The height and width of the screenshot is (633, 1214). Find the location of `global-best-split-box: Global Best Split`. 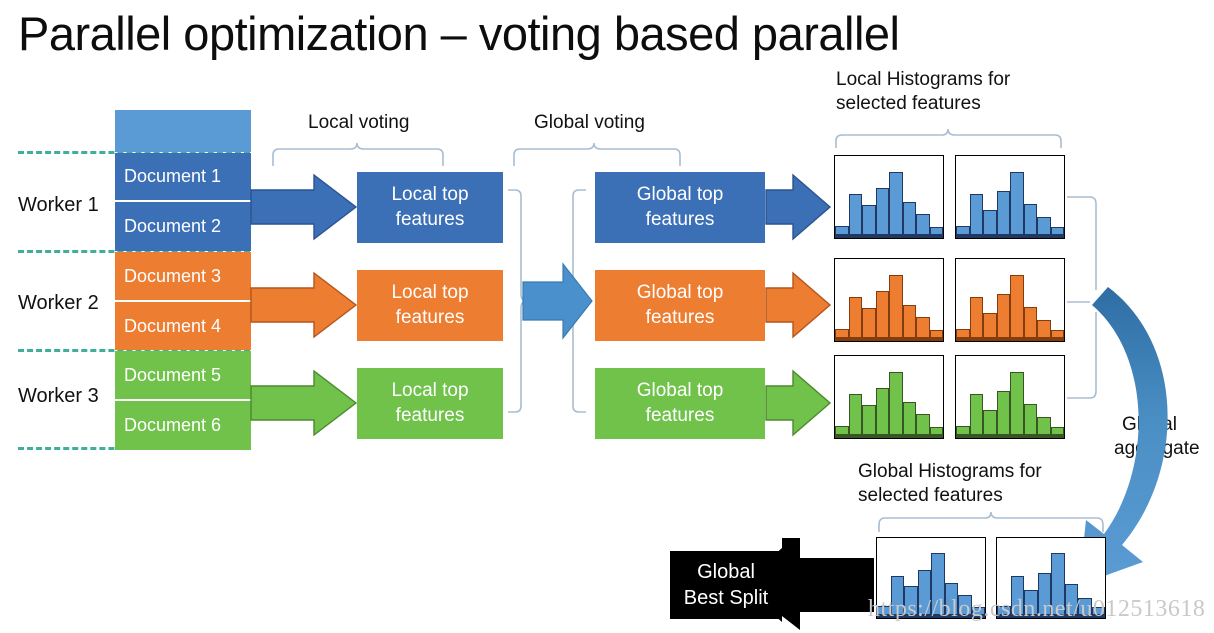

global-best-split-box: Global Best Split is located at coordinates (726, 585).